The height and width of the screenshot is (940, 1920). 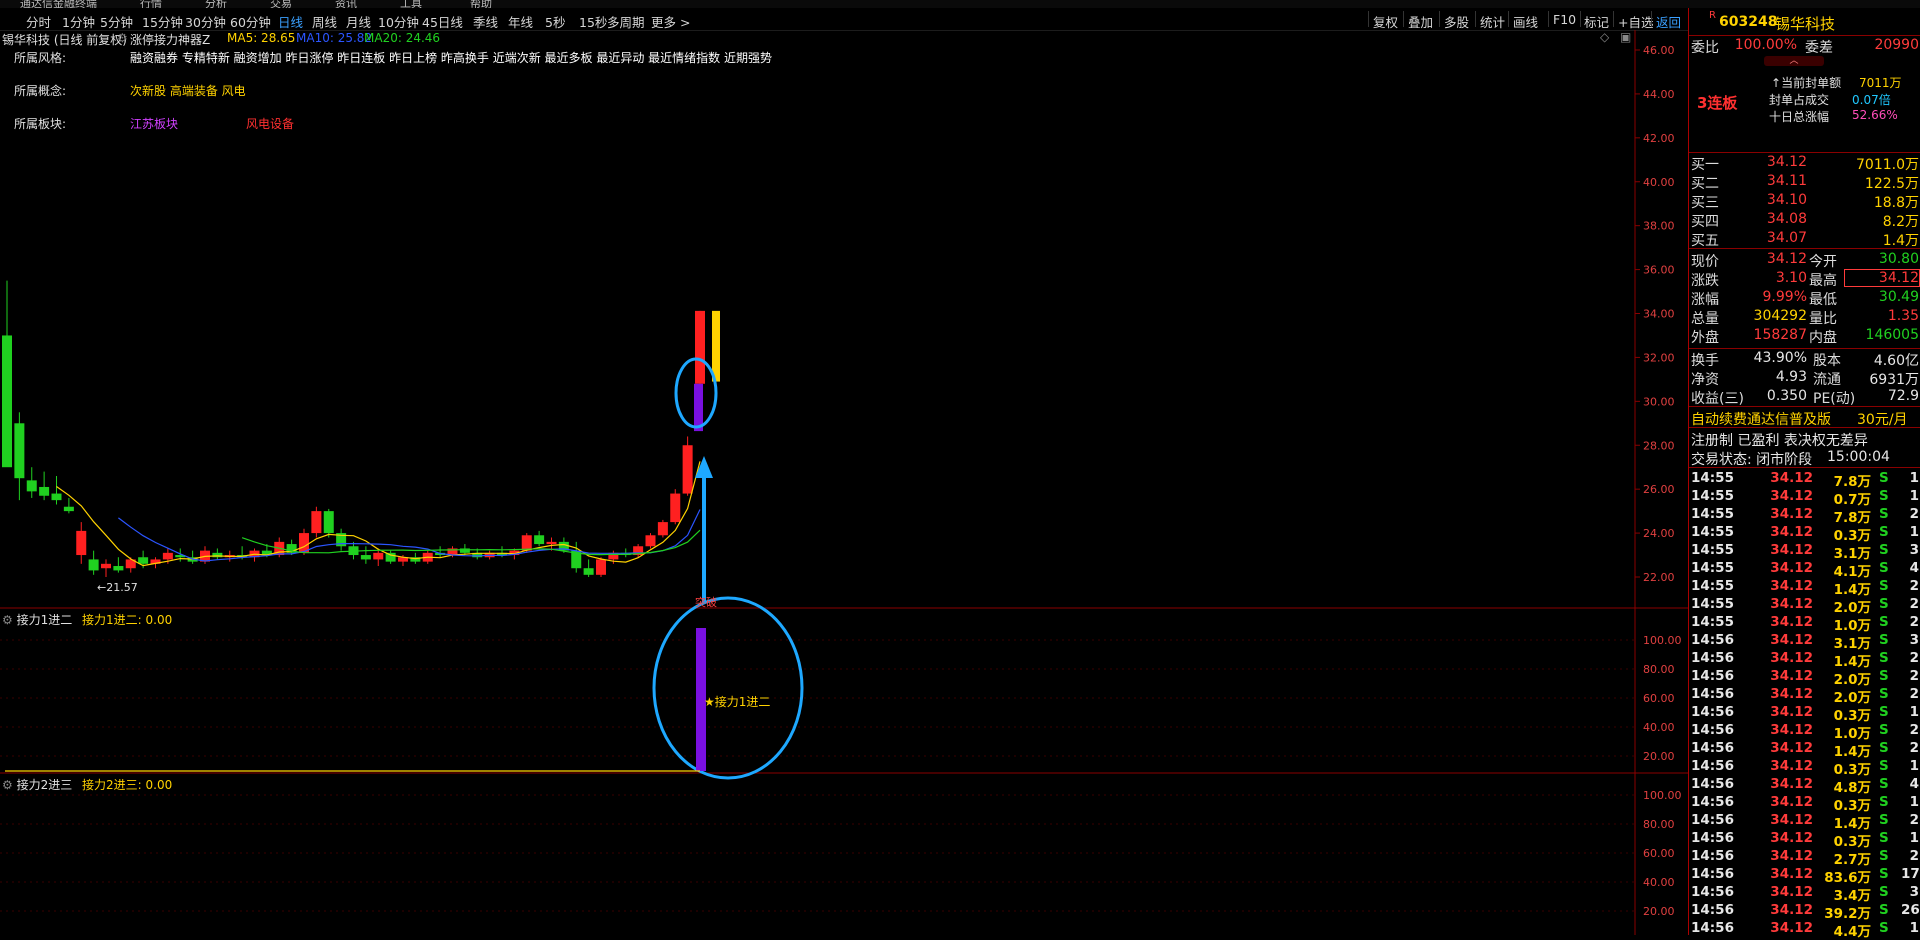 What do you see at coordinates (1804, 182) in the screenshot?
I see `bid-row: 买二 34.11 122.5万` at bounding box center [1804, 182].